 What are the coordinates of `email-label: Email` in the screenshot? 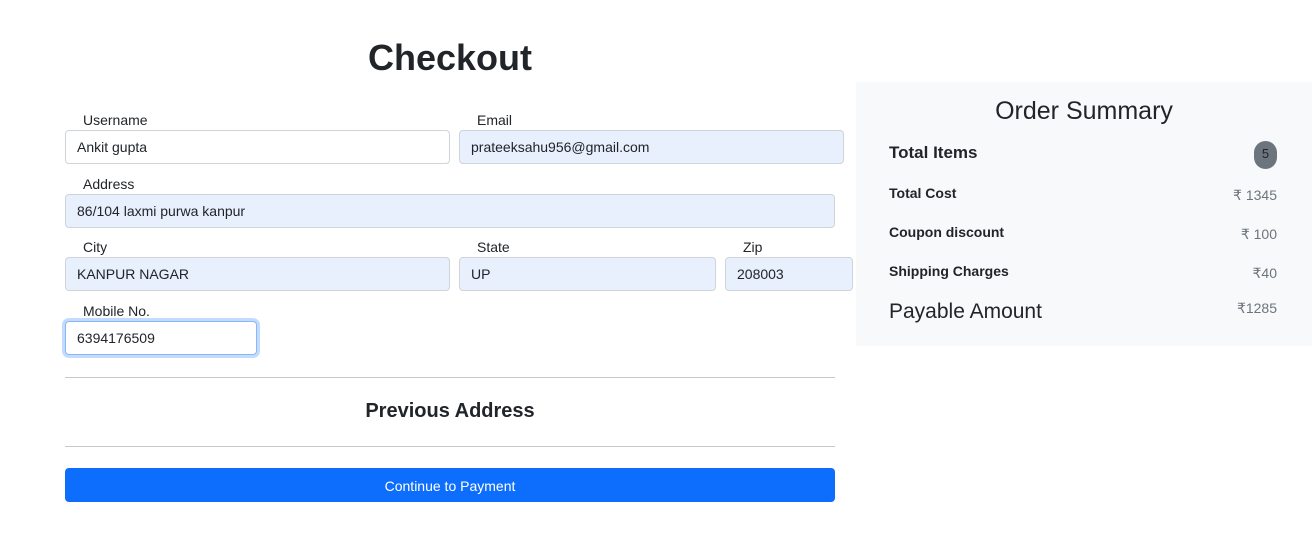 It's located at (495, 120).